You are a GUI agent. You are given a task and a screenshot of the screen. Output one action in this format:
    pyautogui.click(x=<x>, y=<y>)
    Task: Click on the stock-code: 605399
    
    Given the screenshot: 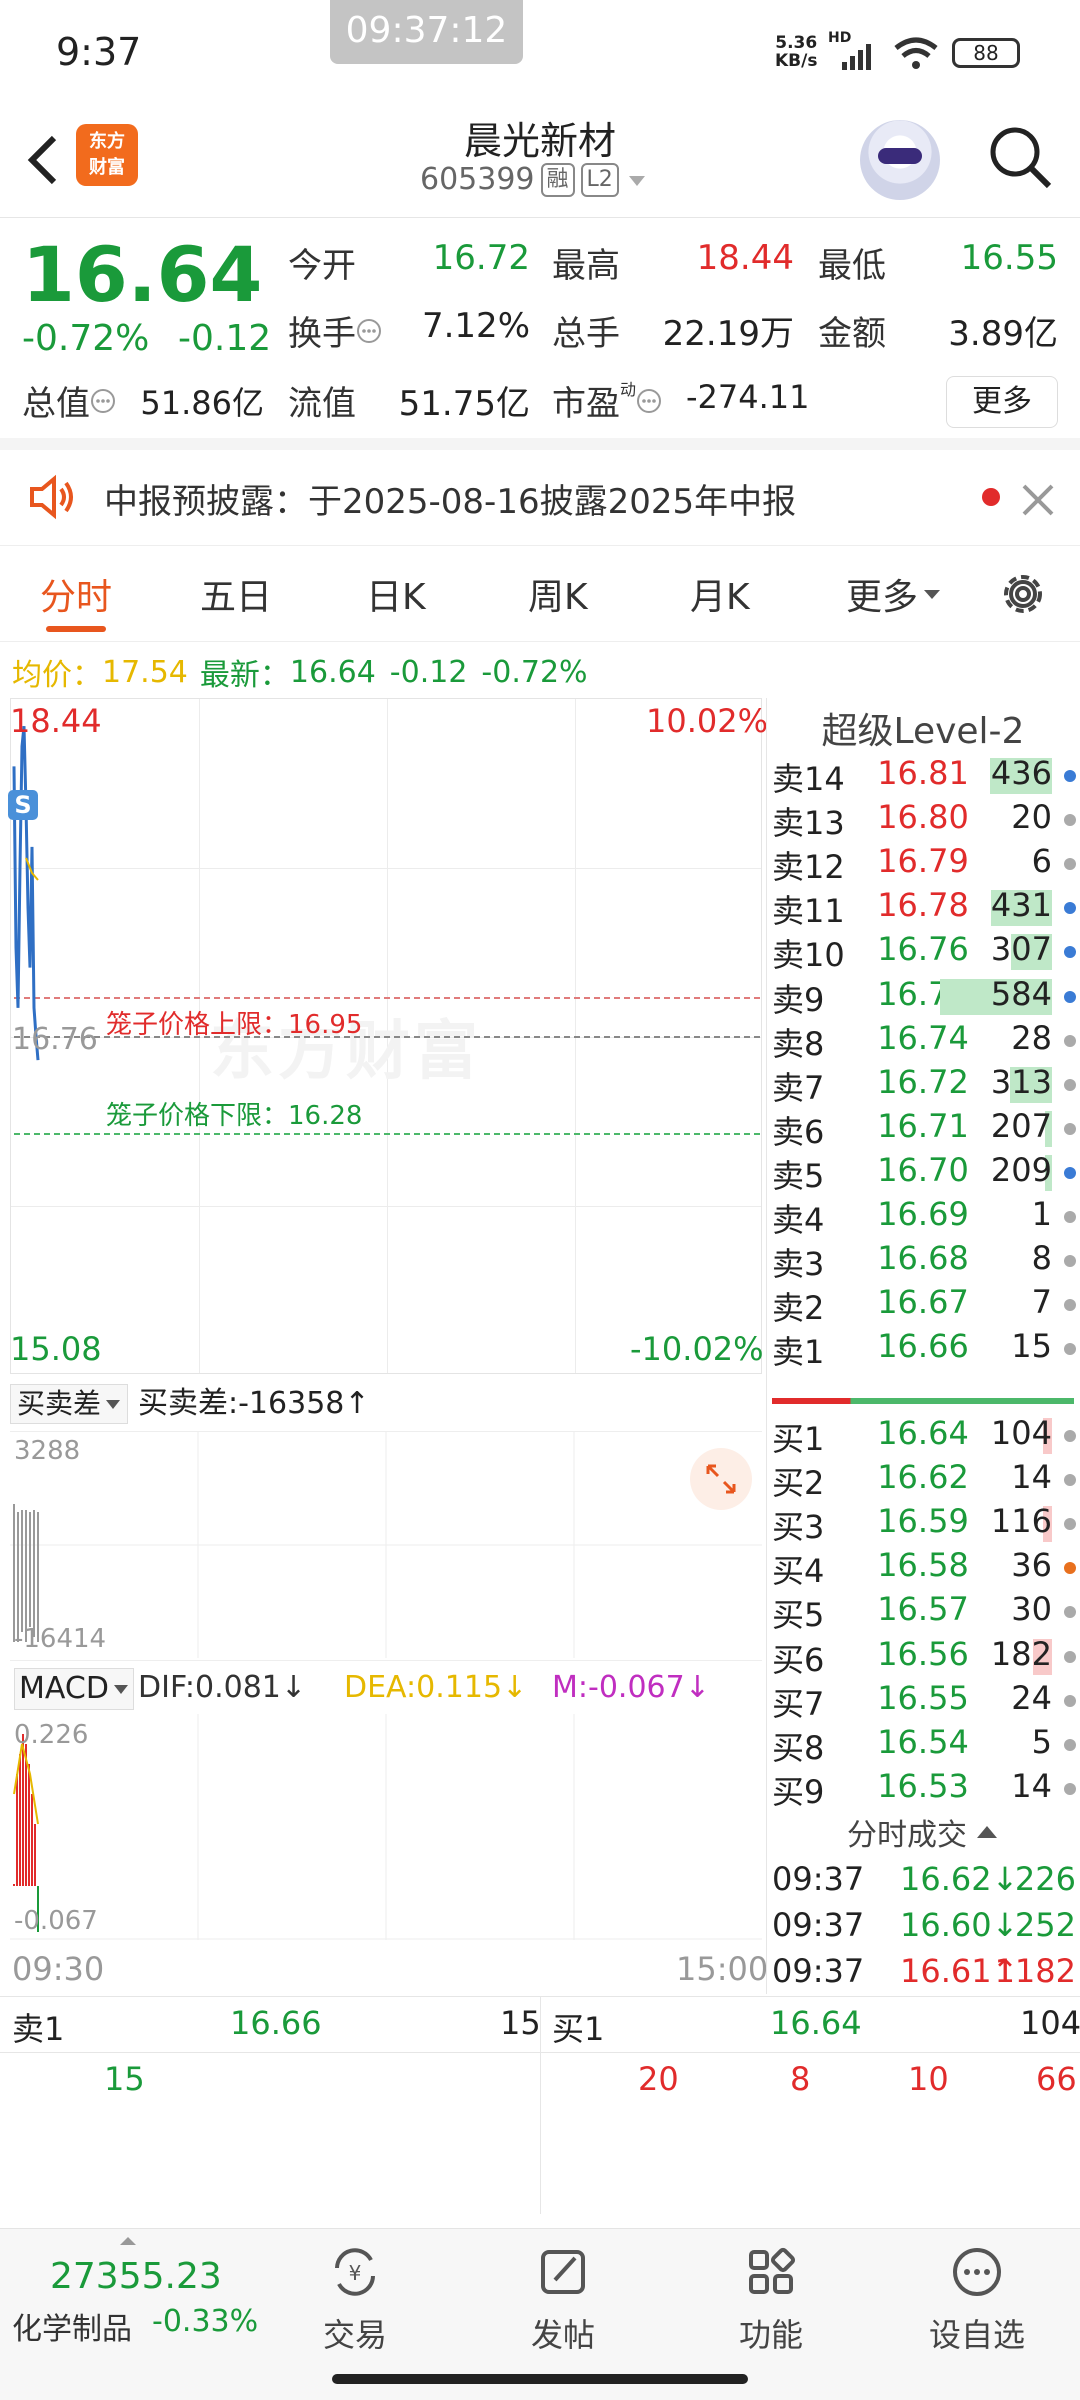 What is the action you would take?
    pyautogui.click(x=477, y=179)
    